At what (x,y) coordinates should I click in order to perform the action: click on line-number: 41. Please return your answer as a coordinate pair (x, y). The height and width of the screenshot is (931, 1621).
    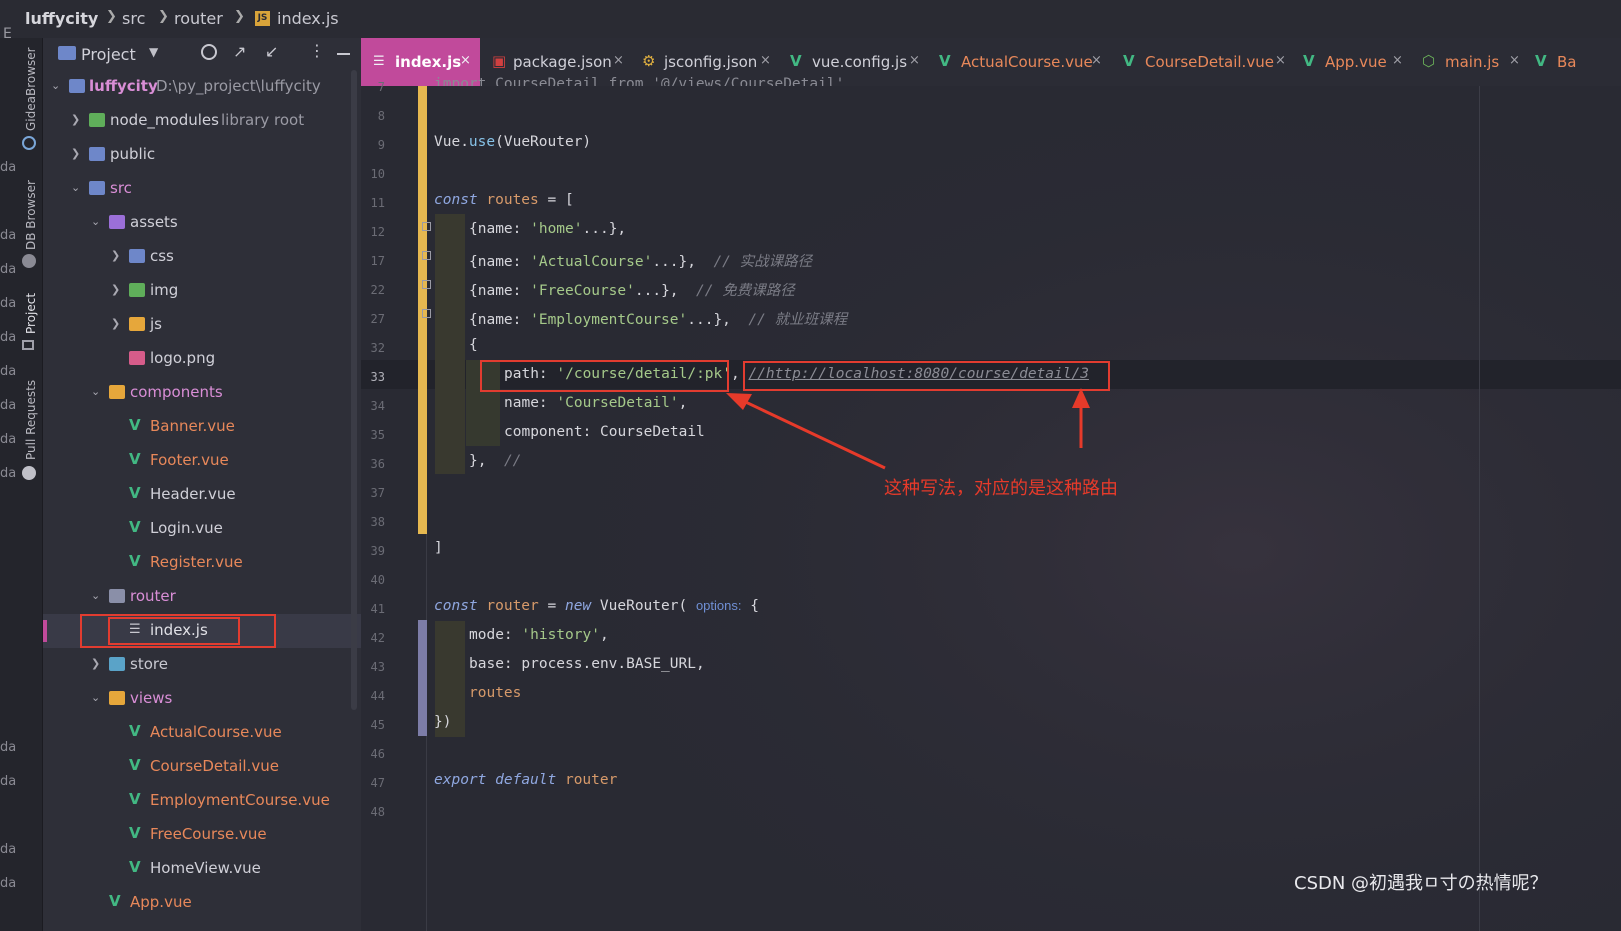
    Looking at the image, I should click on (377, 609).